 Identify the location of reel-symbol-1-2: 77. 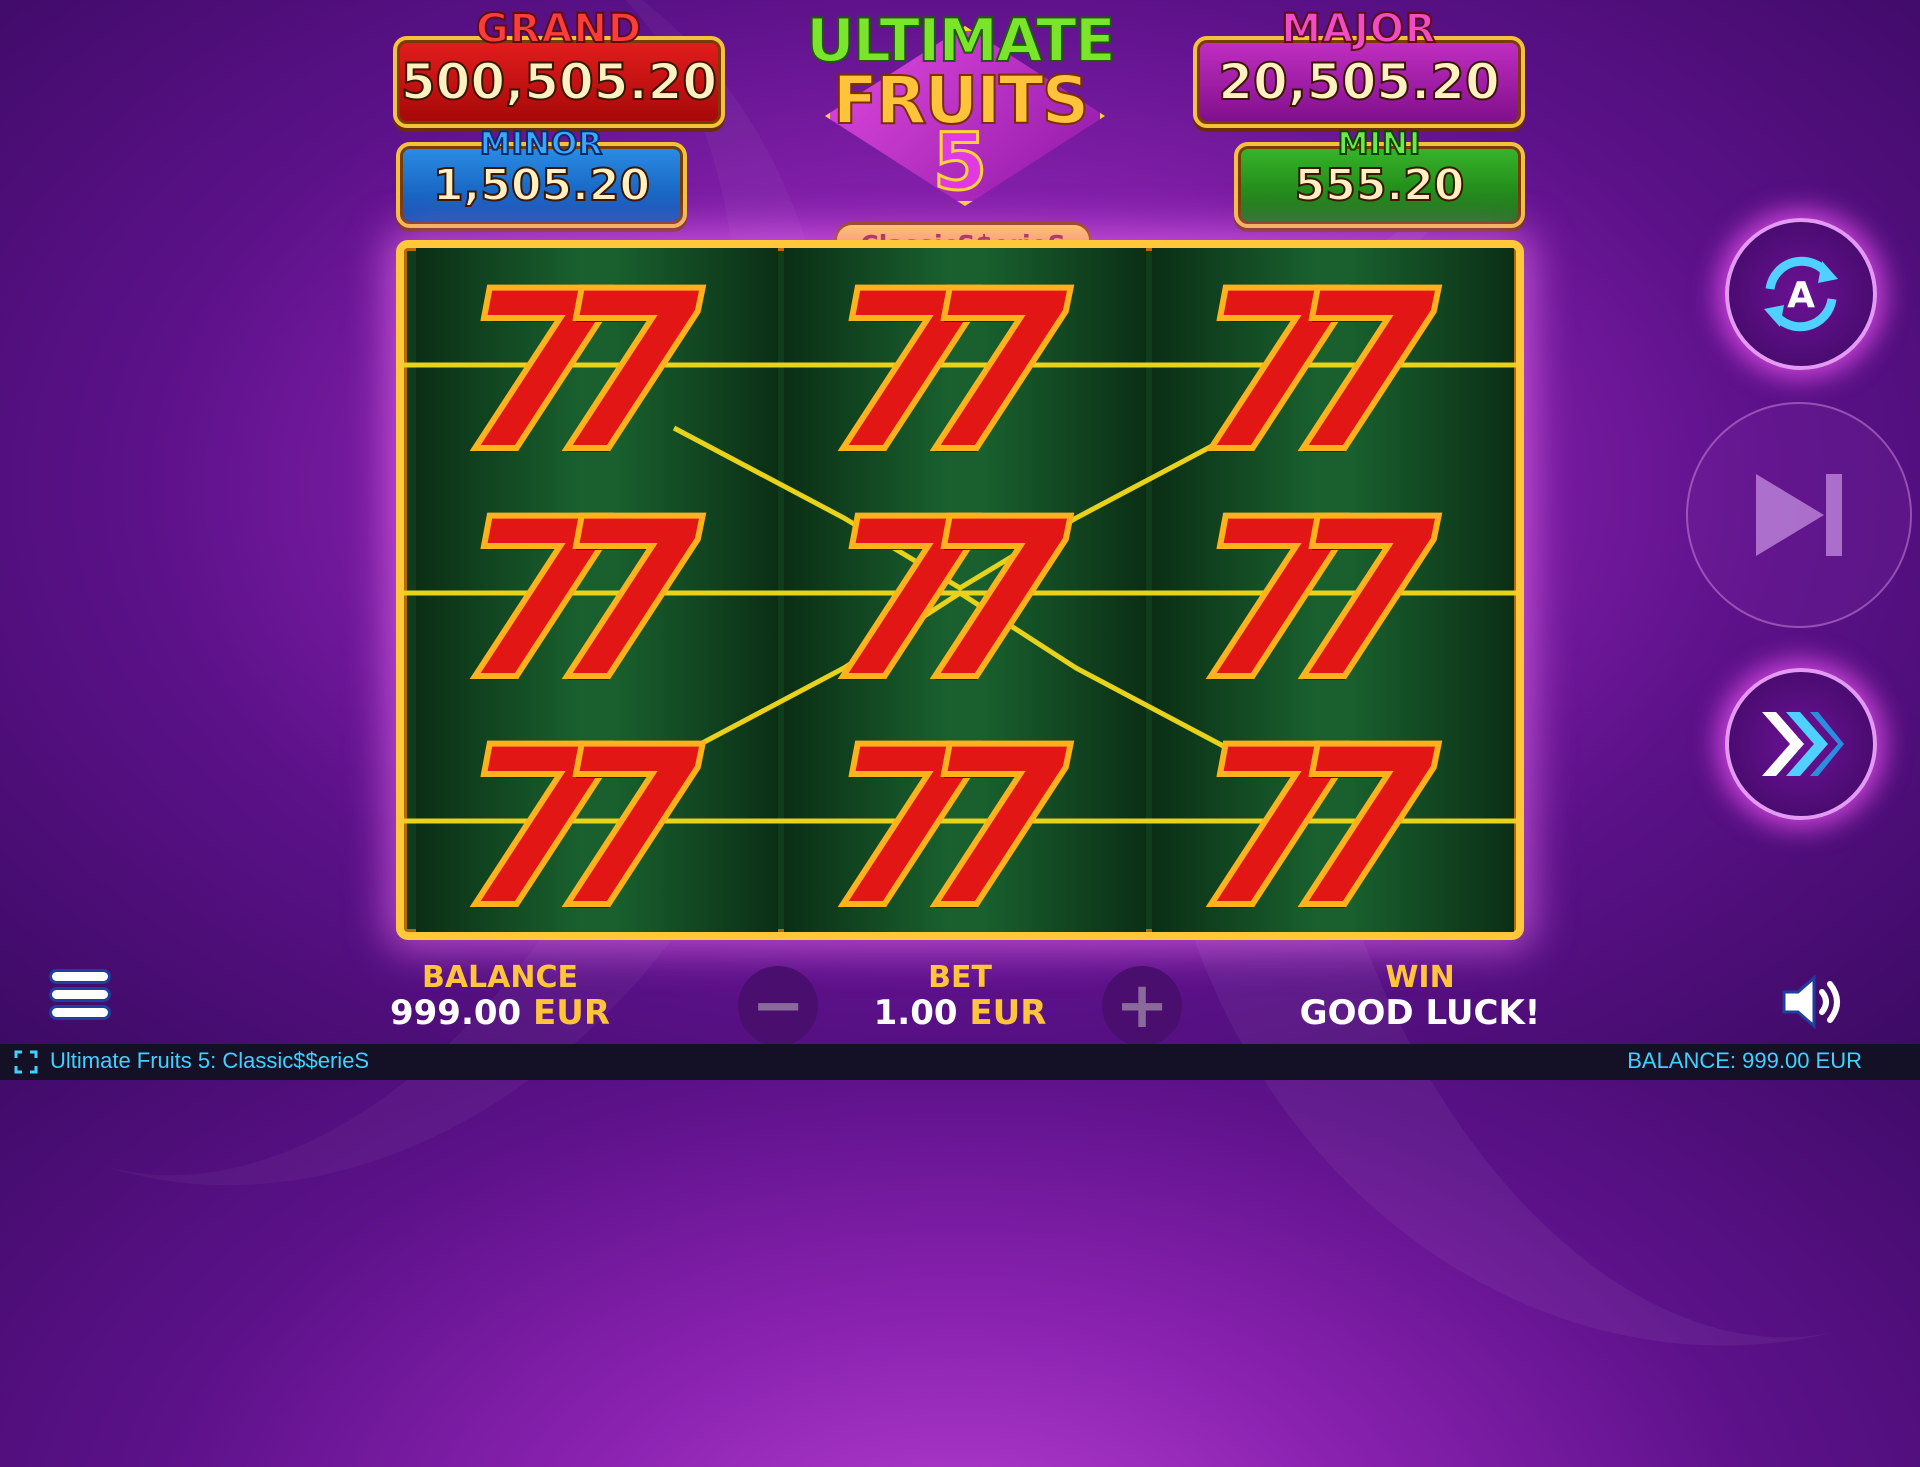
(604, 600).